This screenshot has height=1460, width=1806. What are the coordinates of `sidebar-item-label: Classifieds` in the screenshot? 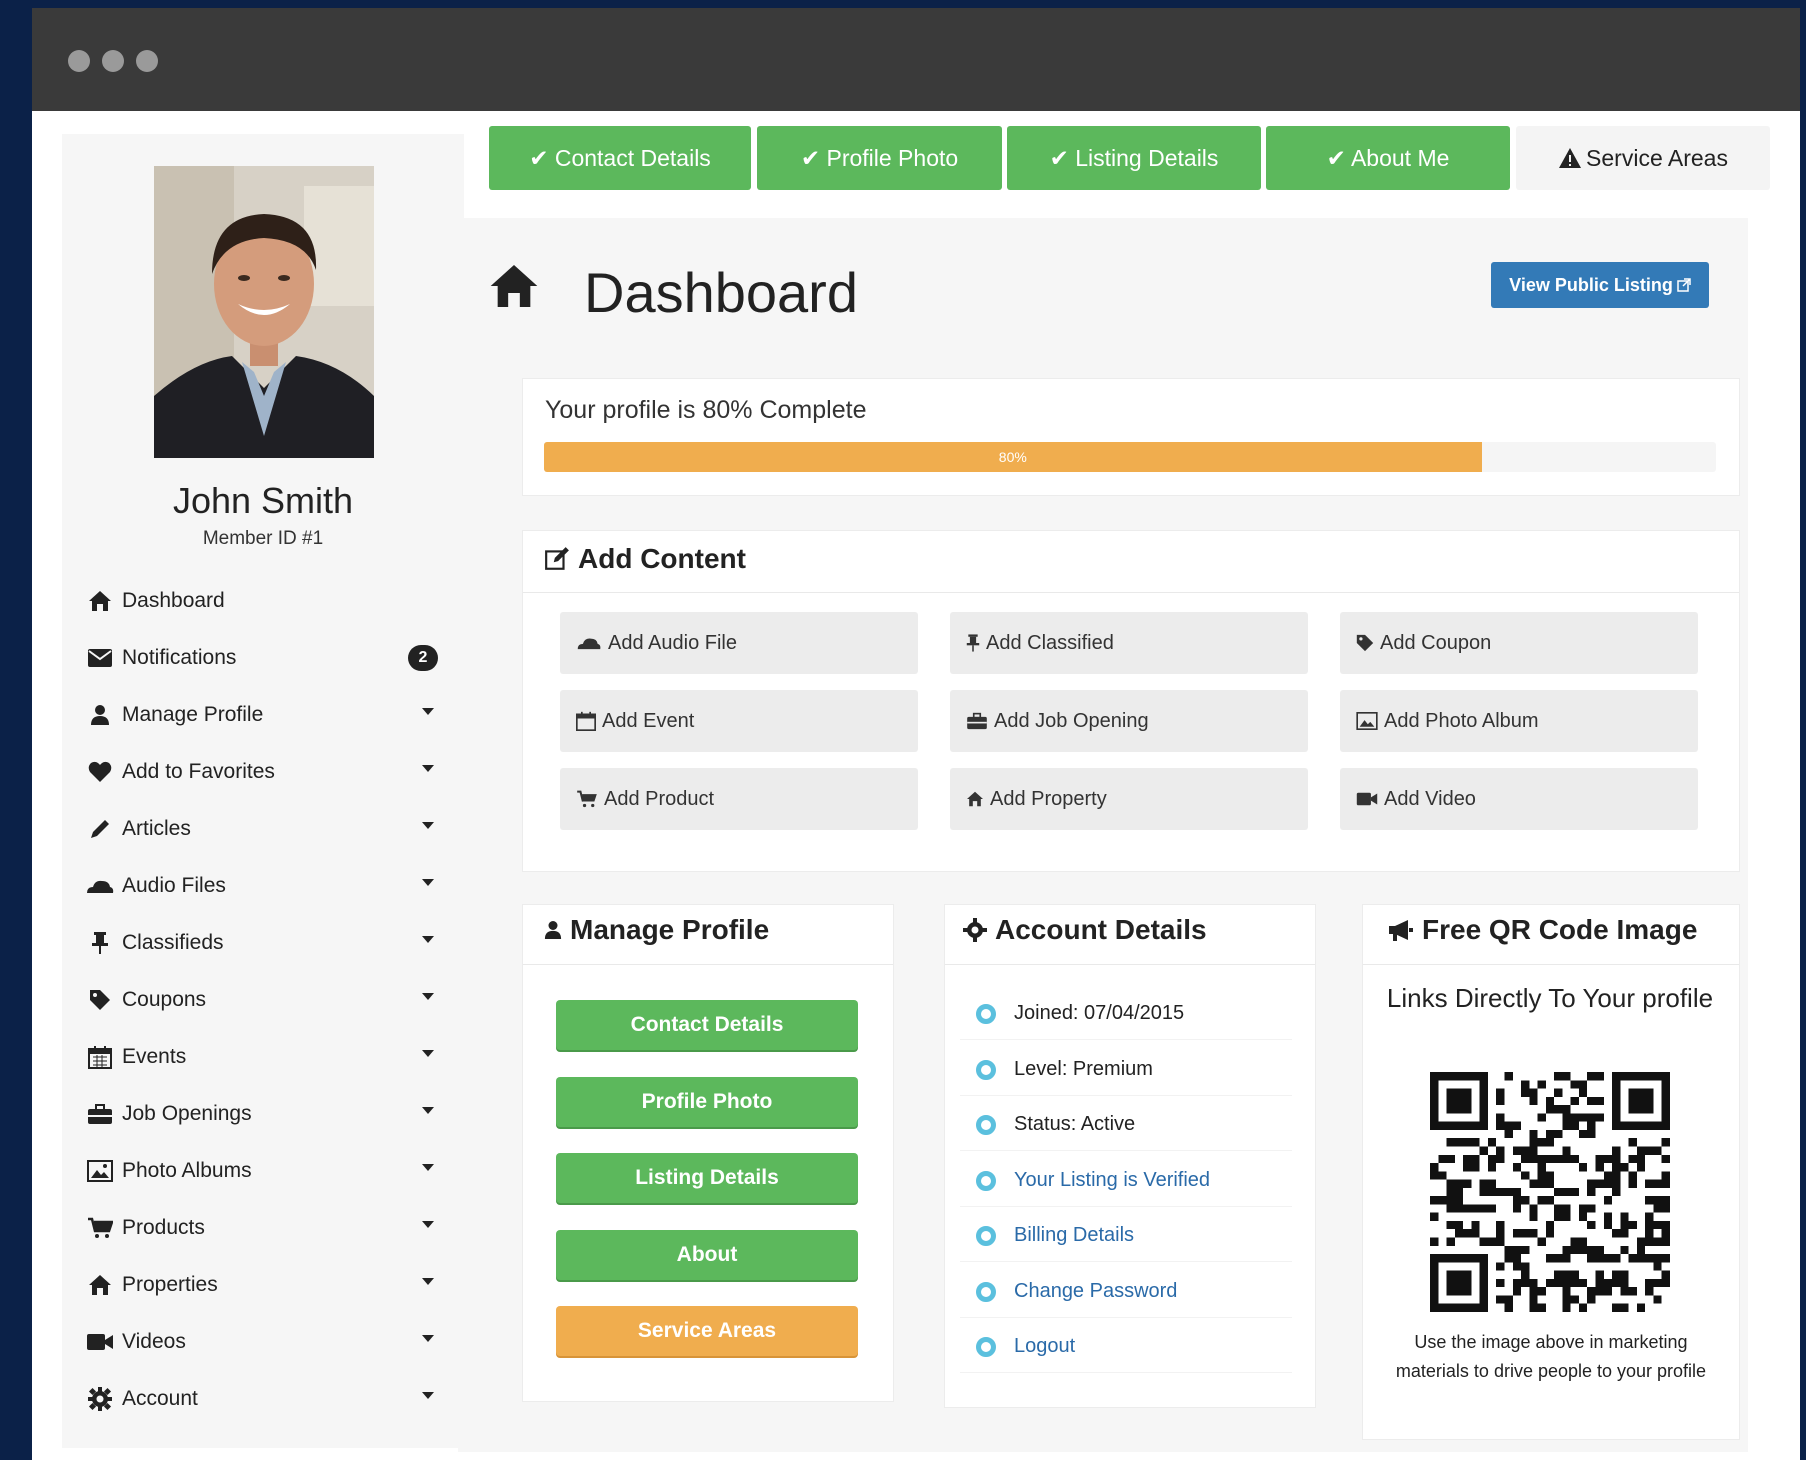 It's located at (173, 942).